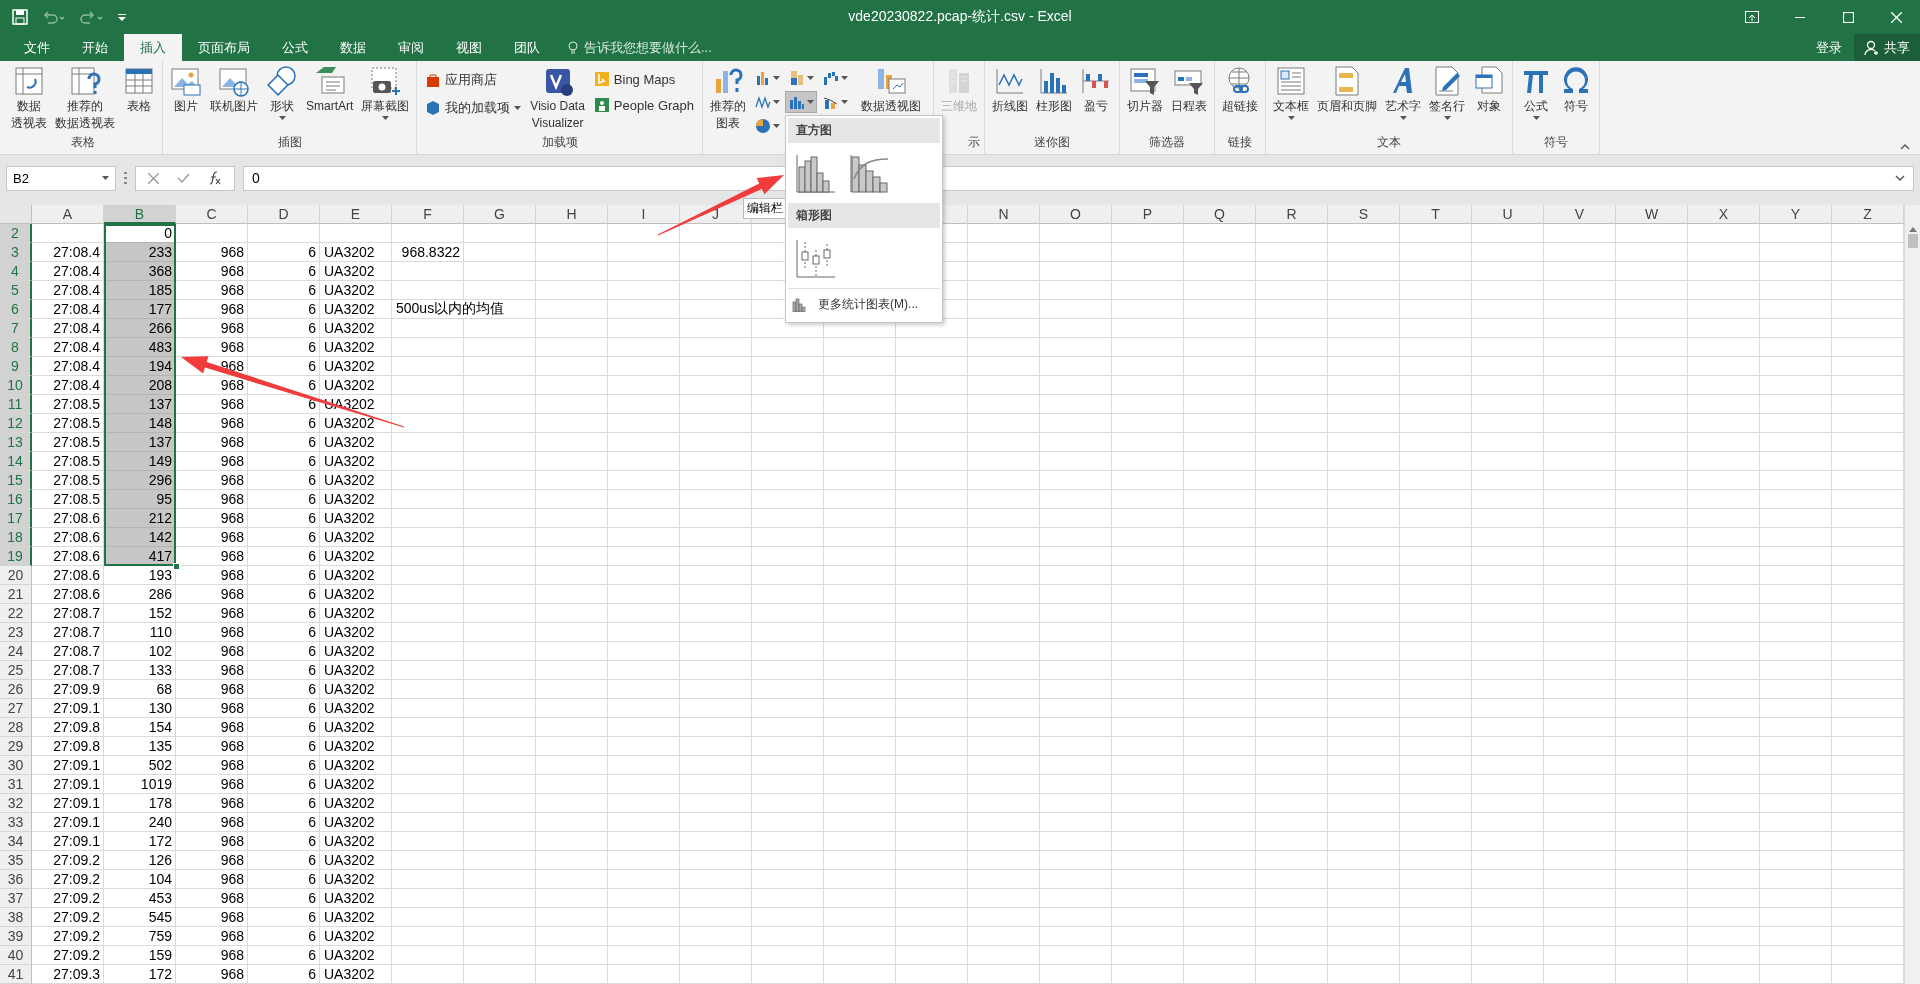 The height and width of the screenshot is (984, 1920). What do you see at coordinates (762, 126) in the screenshot?
I see `pie-chart-icon` at bounding box center [762, 126].